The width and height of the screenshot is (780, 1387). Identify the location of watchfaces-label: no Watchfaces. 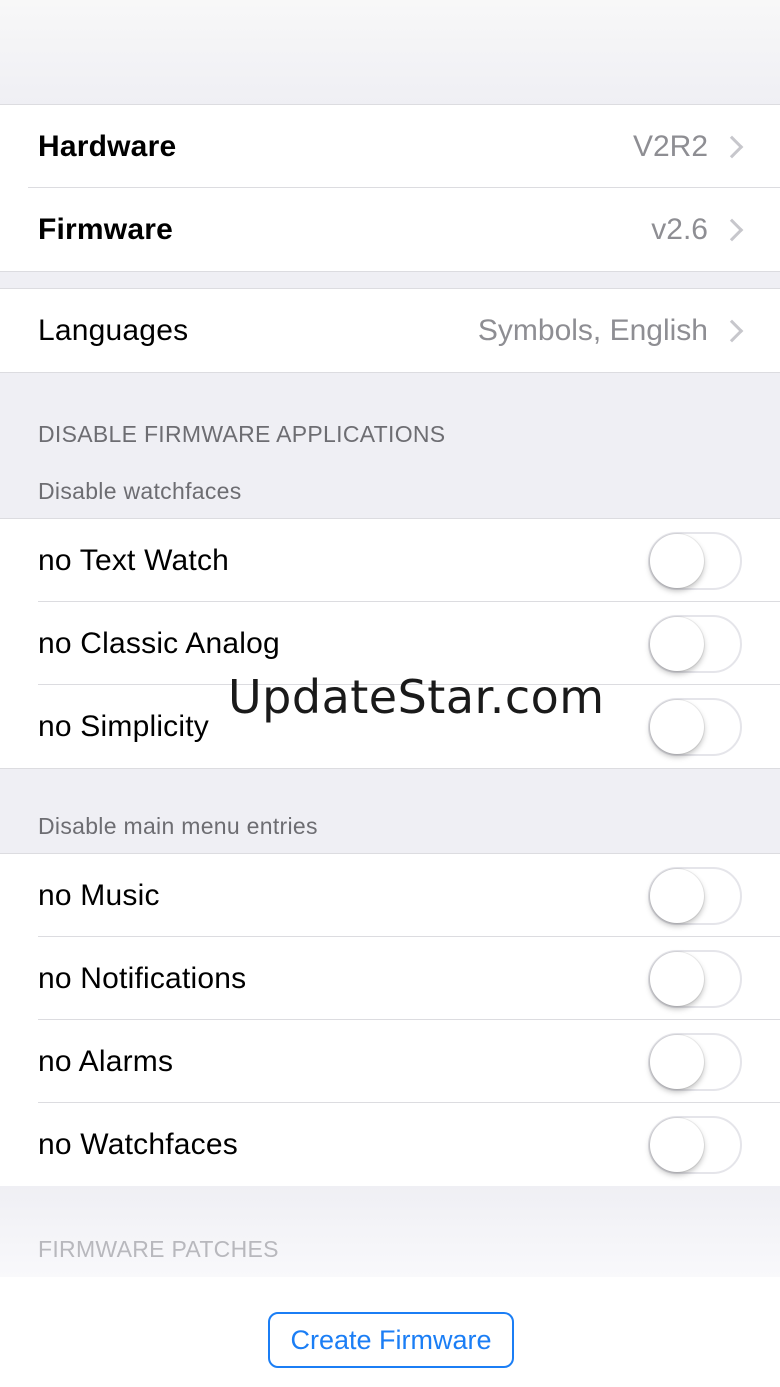
(138, 1144).